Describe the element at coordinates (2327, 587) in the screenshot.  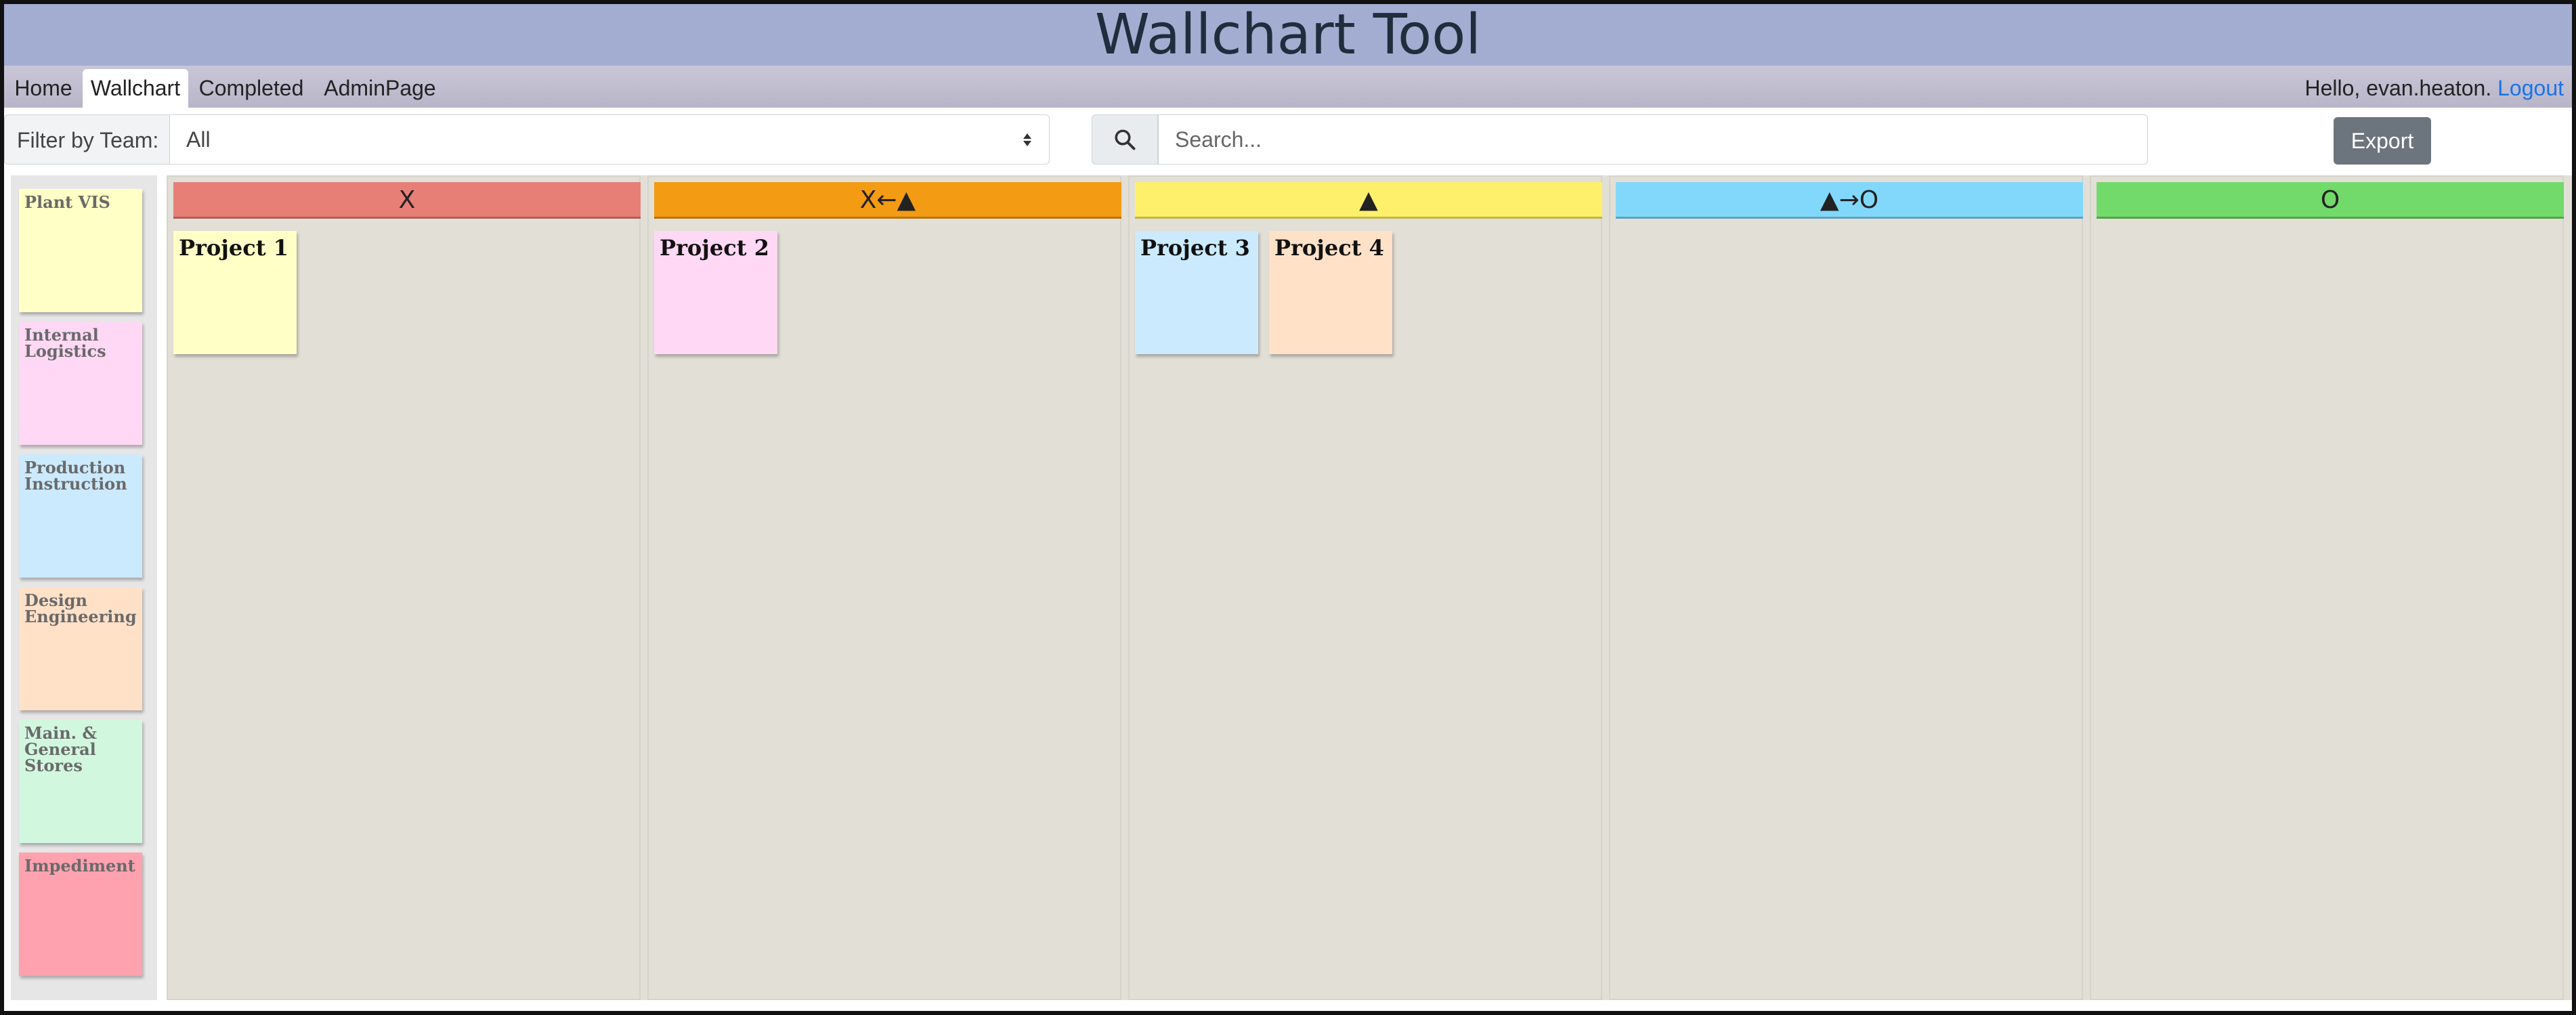
I see `column-o: O` at that location.